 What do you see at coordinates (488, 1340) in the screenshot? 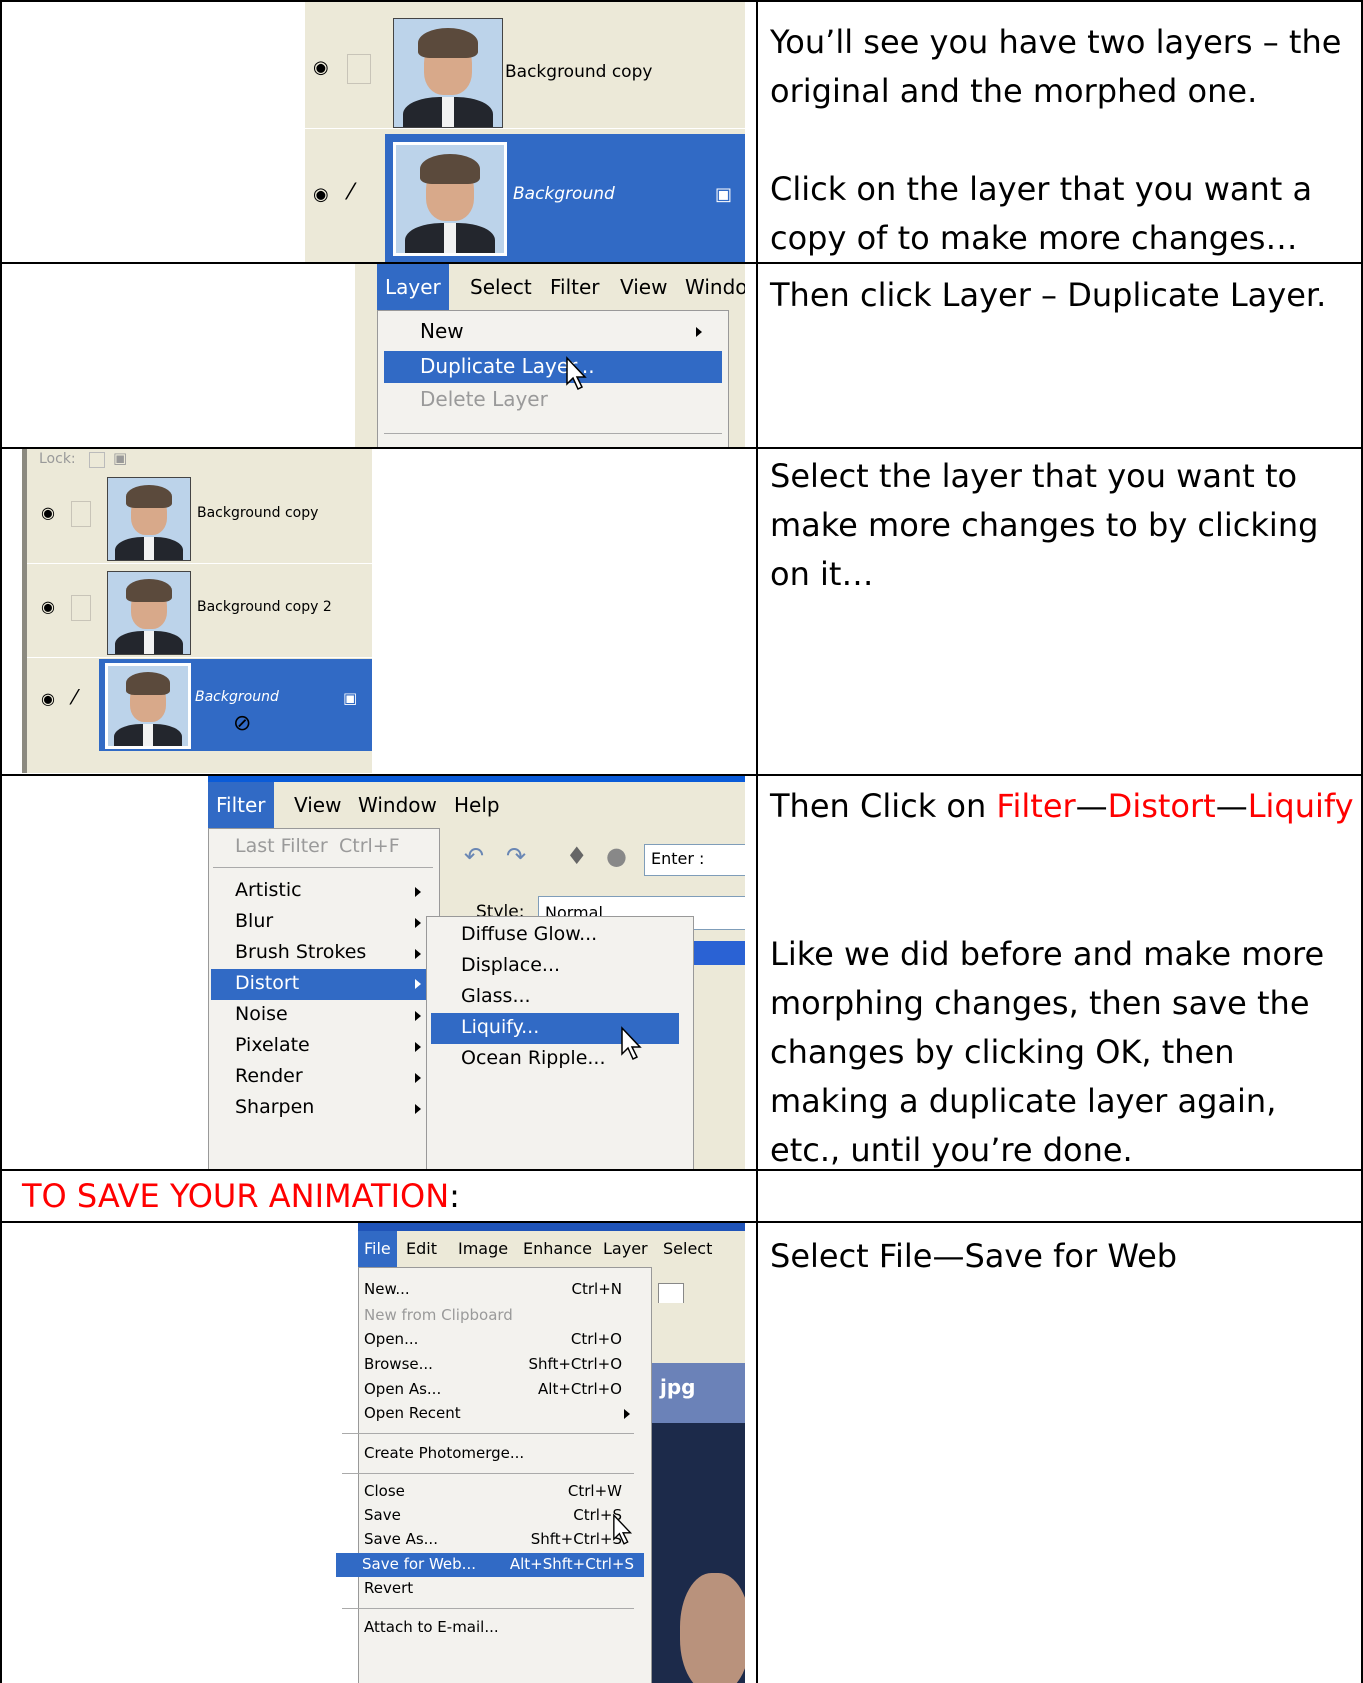
I see `file-menu-item: Open... Ctrl+O` at bounding box center [488, 1340].